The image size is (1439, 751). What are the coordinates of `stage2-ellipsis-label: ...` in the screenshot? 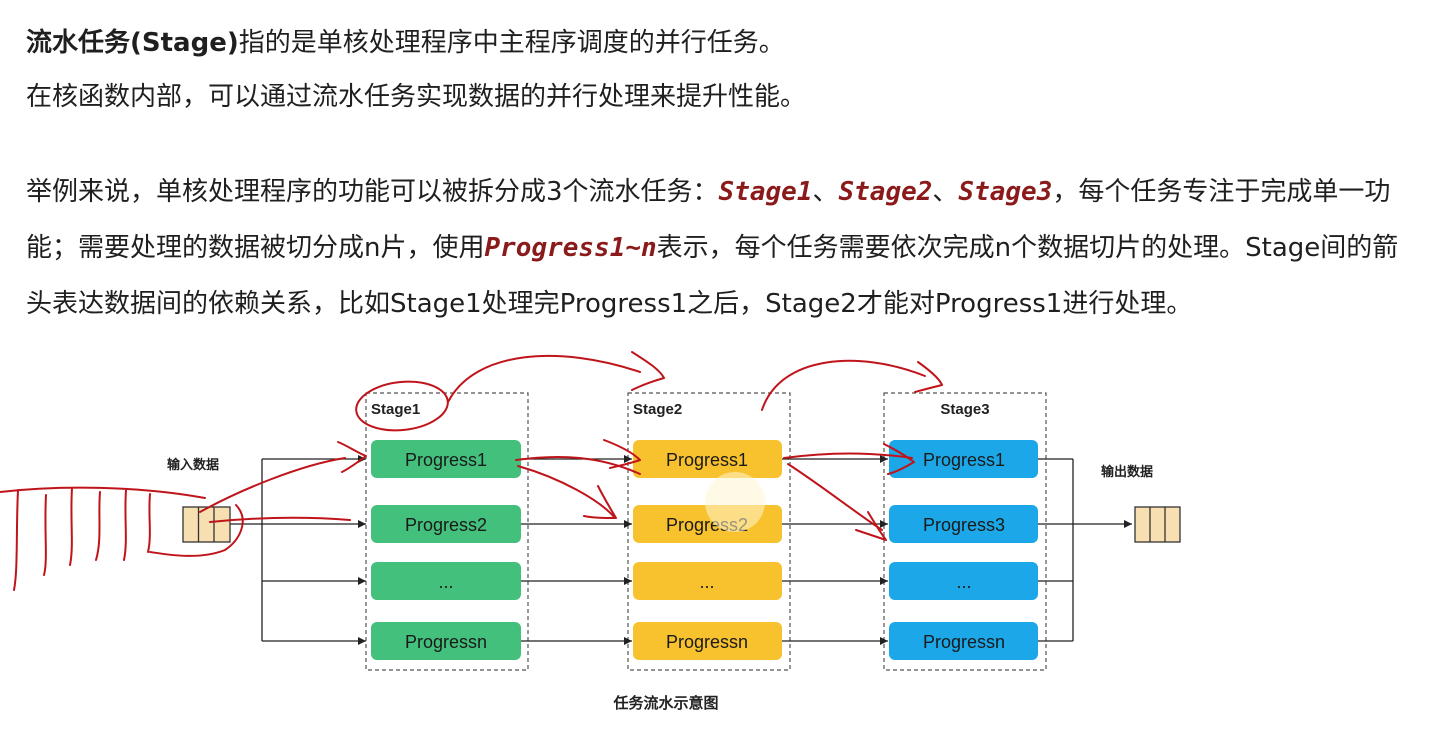 It's located at (706, 582).